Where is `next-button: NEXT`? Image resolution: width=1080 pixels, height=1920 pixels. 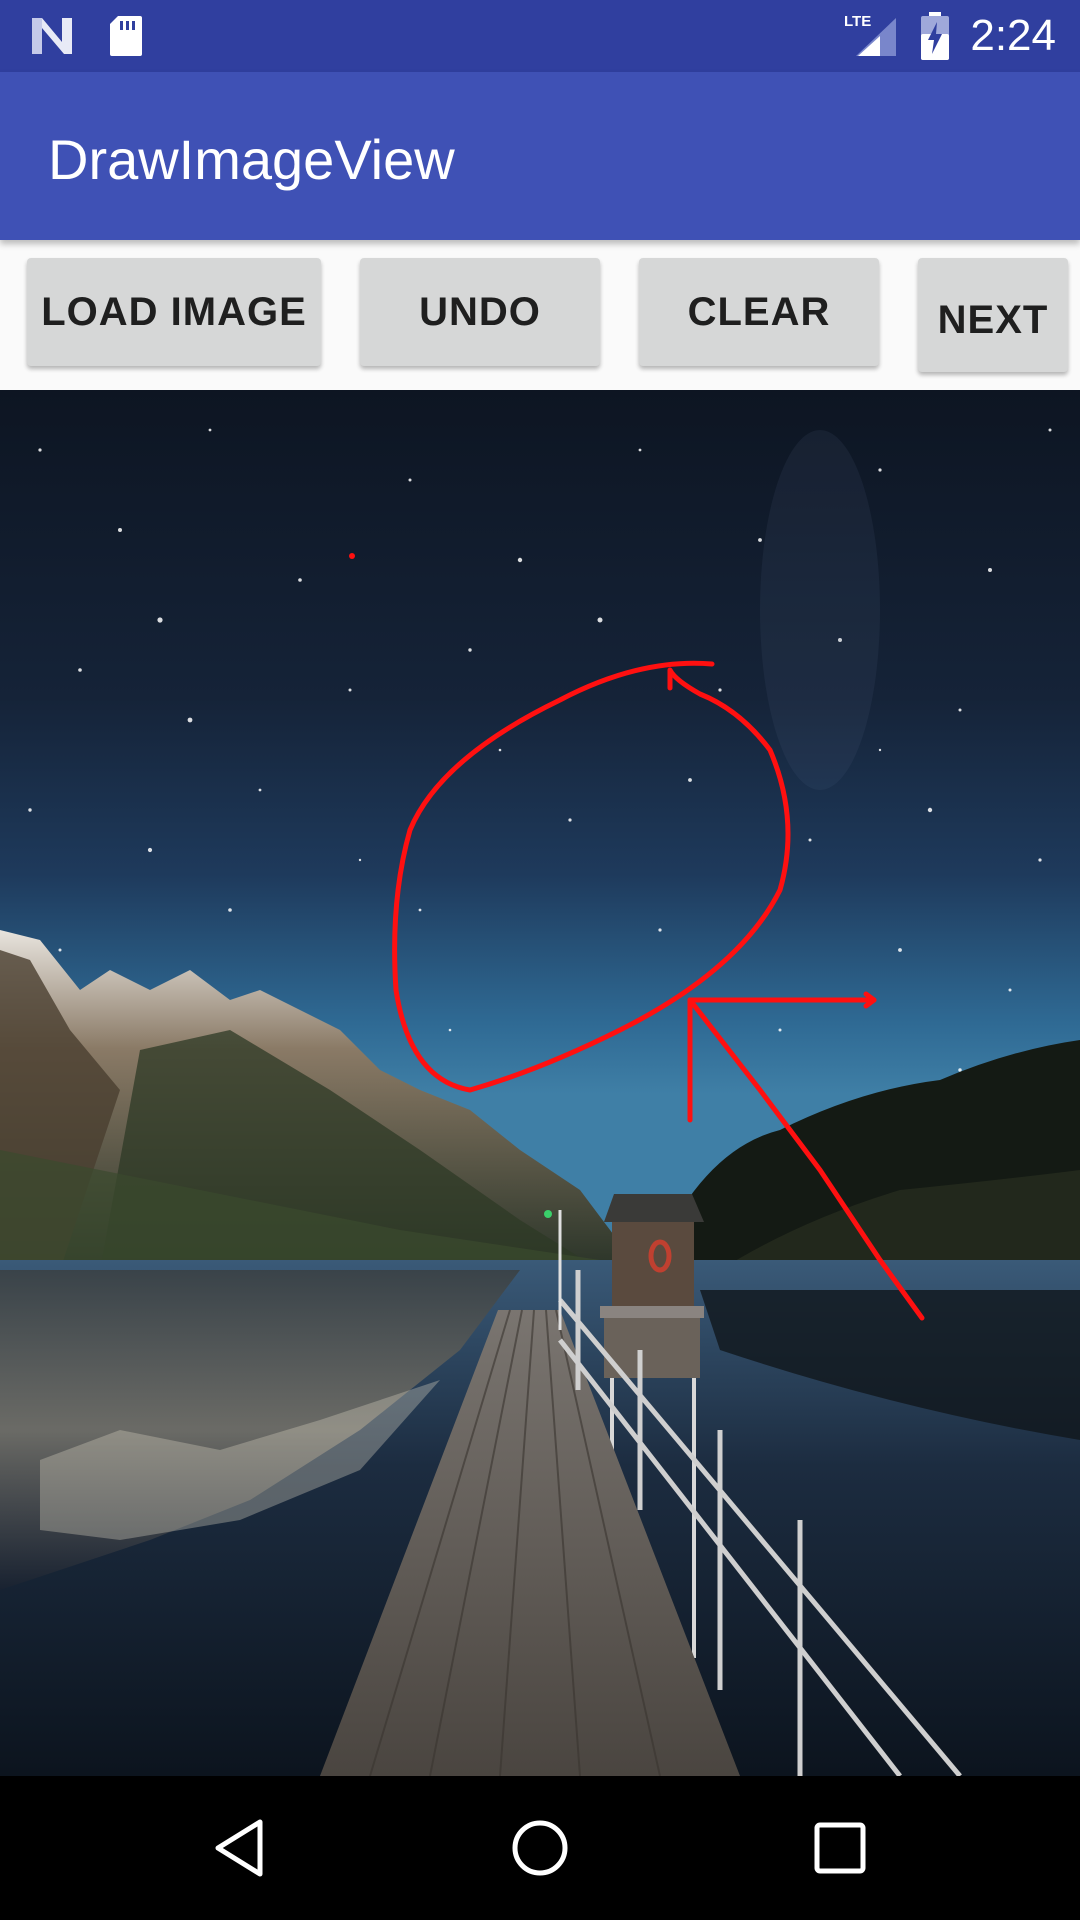 next-button: NEXT is located at coordinates (993, 315).